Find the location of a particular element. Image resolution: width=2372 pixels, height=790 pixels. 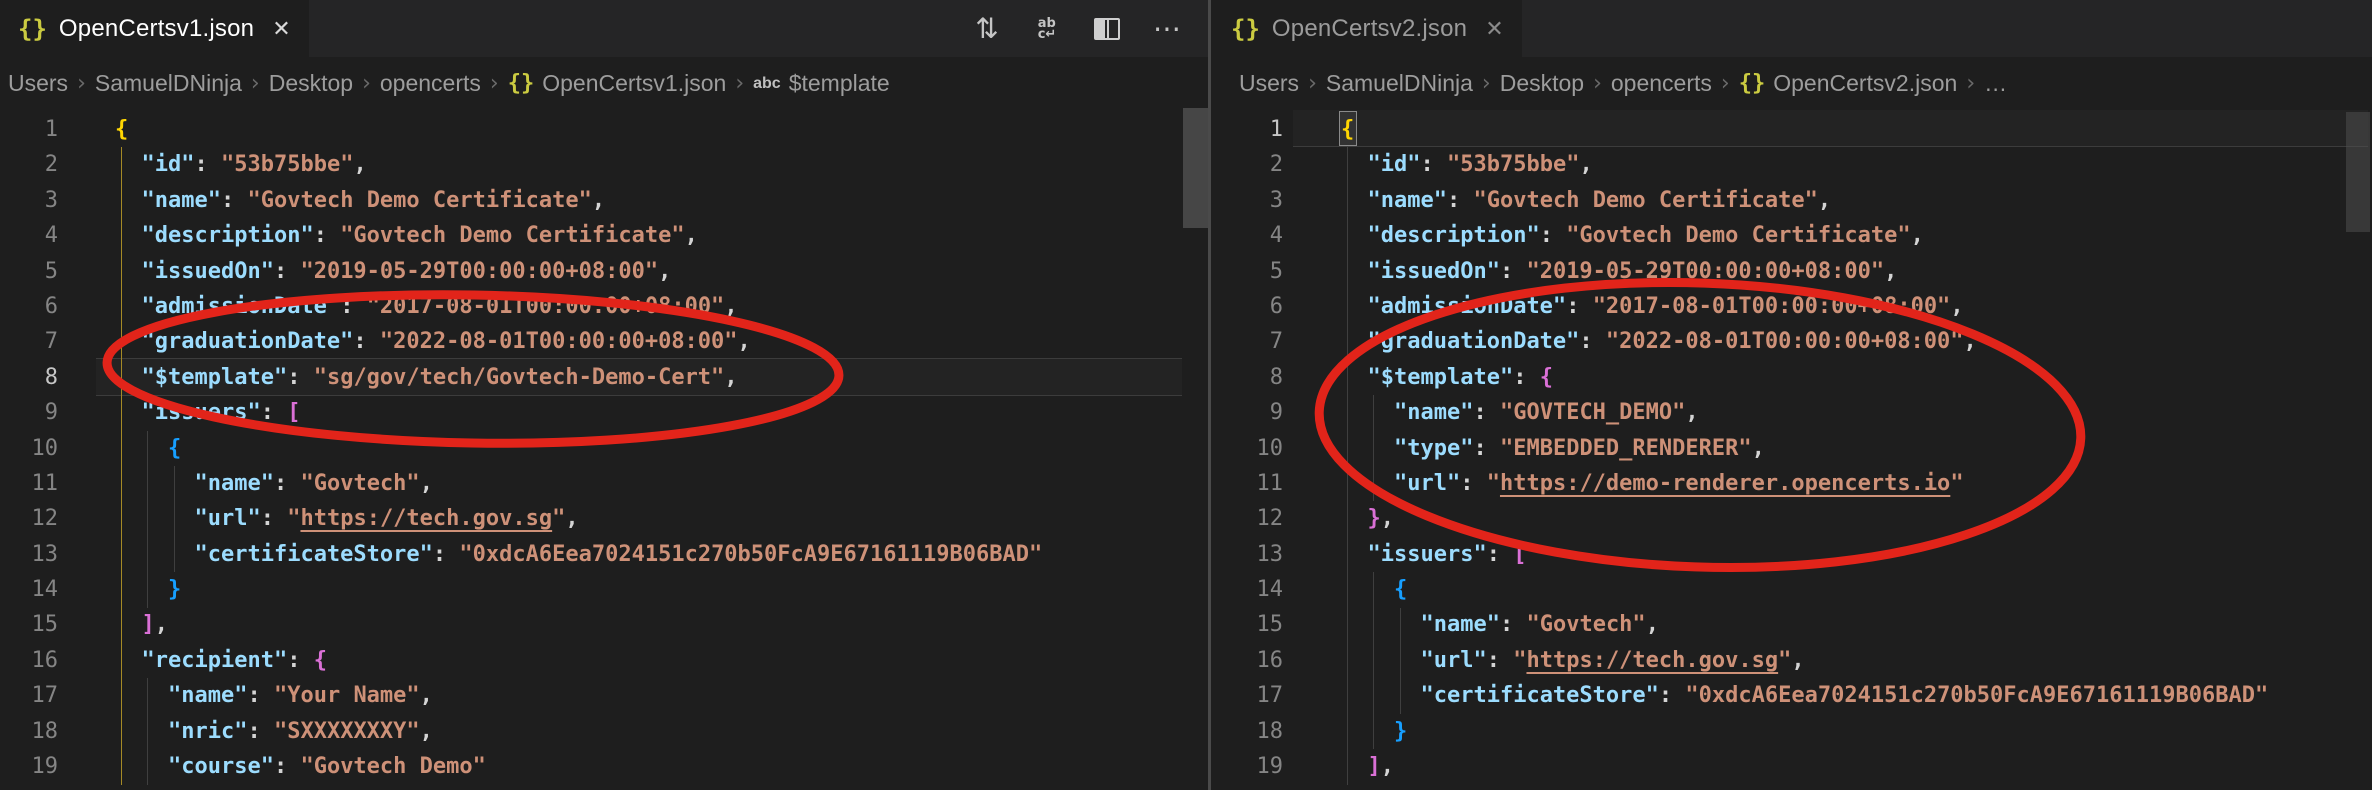

tab-title: OpenCertsv2.json is located at coordinates (1369, 28).